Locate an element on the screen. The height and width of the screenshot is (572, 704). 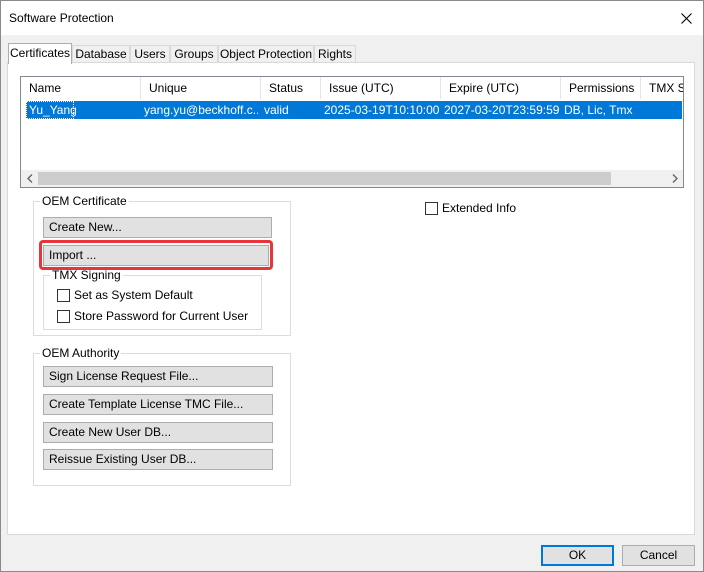
column-header-permissions: Permissions is located at coordinates (601, 88).